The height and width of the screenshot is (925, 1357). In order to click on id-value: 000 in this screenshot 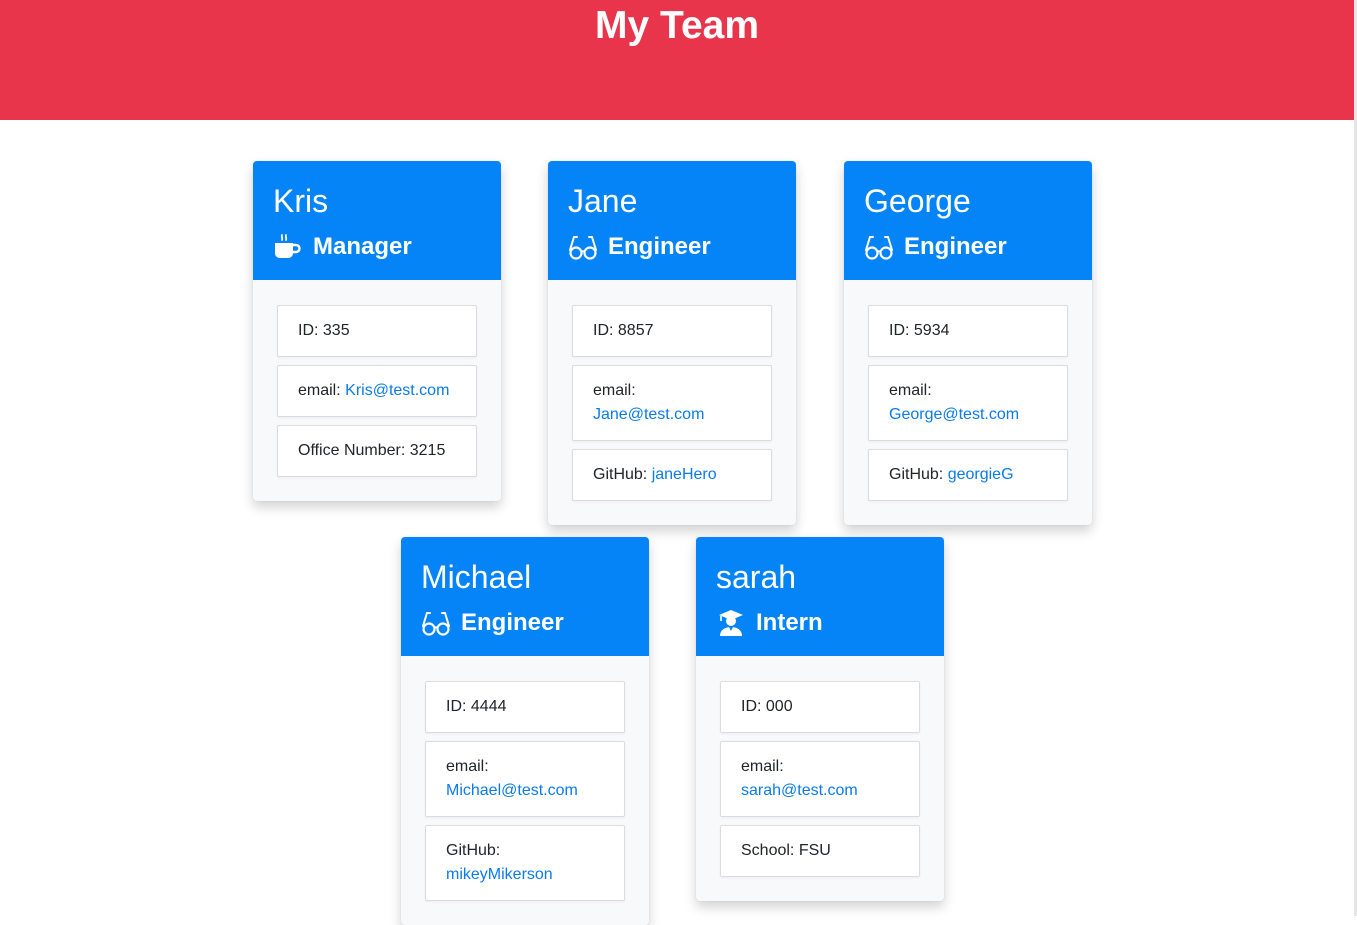, I will do `click(779, 706)`.